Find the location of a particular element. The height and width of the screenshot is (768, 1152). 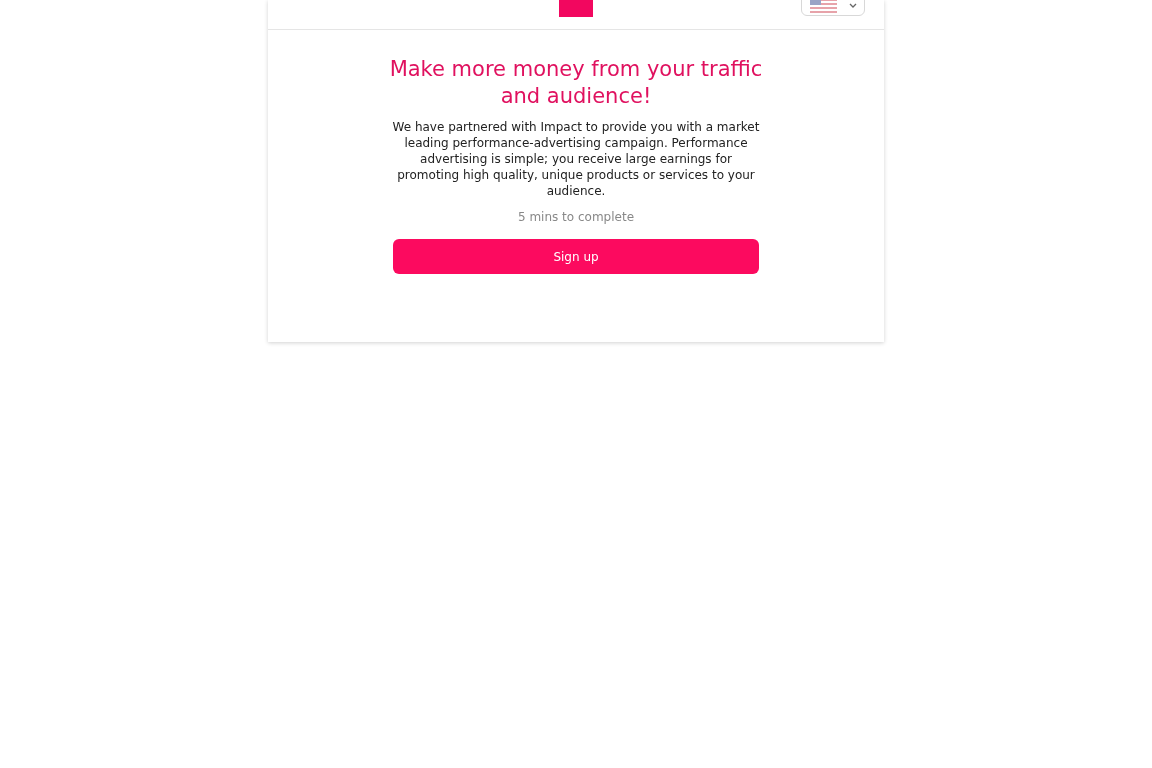

chevron-down-icon is located at coordinates (852, 6).